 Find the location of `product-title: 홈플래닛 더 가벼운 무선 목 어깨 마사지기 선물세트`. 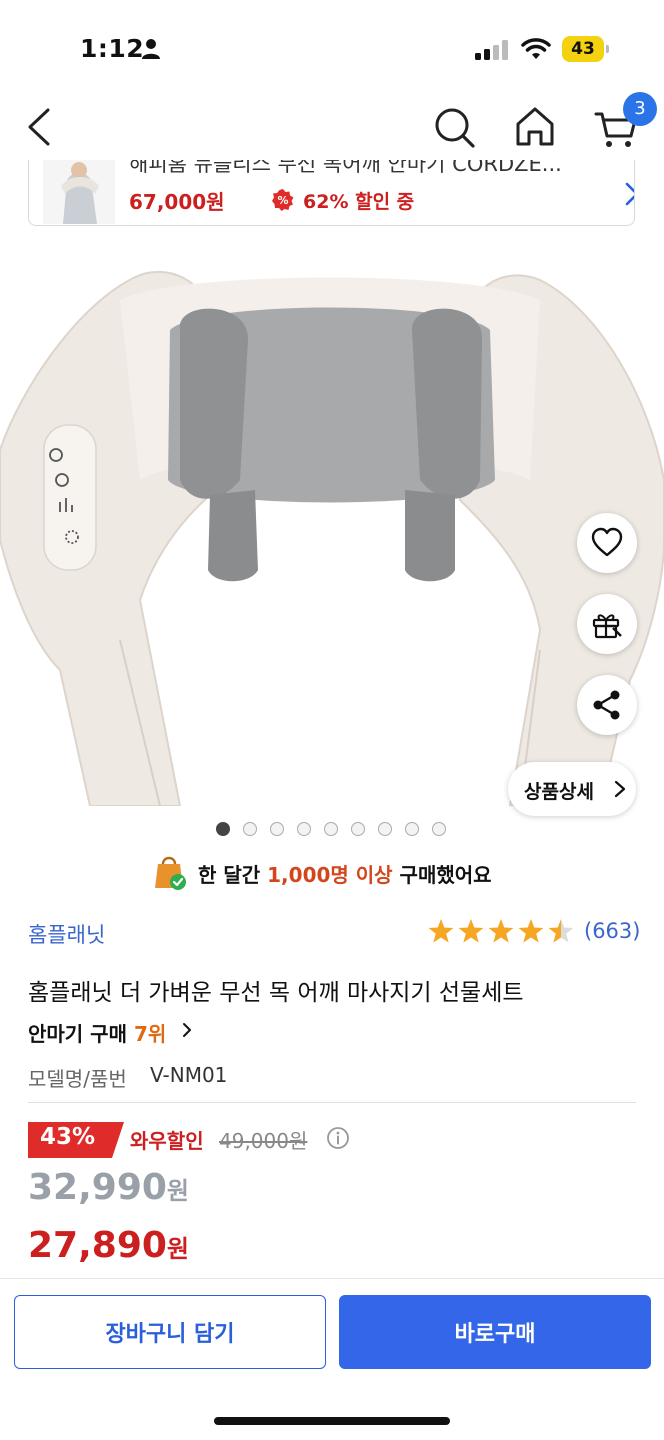

product-title: 홈플래닛 더 가벼운 무선 목 어깨 마사지기 선물세트 is located at coordinates (276, 993).